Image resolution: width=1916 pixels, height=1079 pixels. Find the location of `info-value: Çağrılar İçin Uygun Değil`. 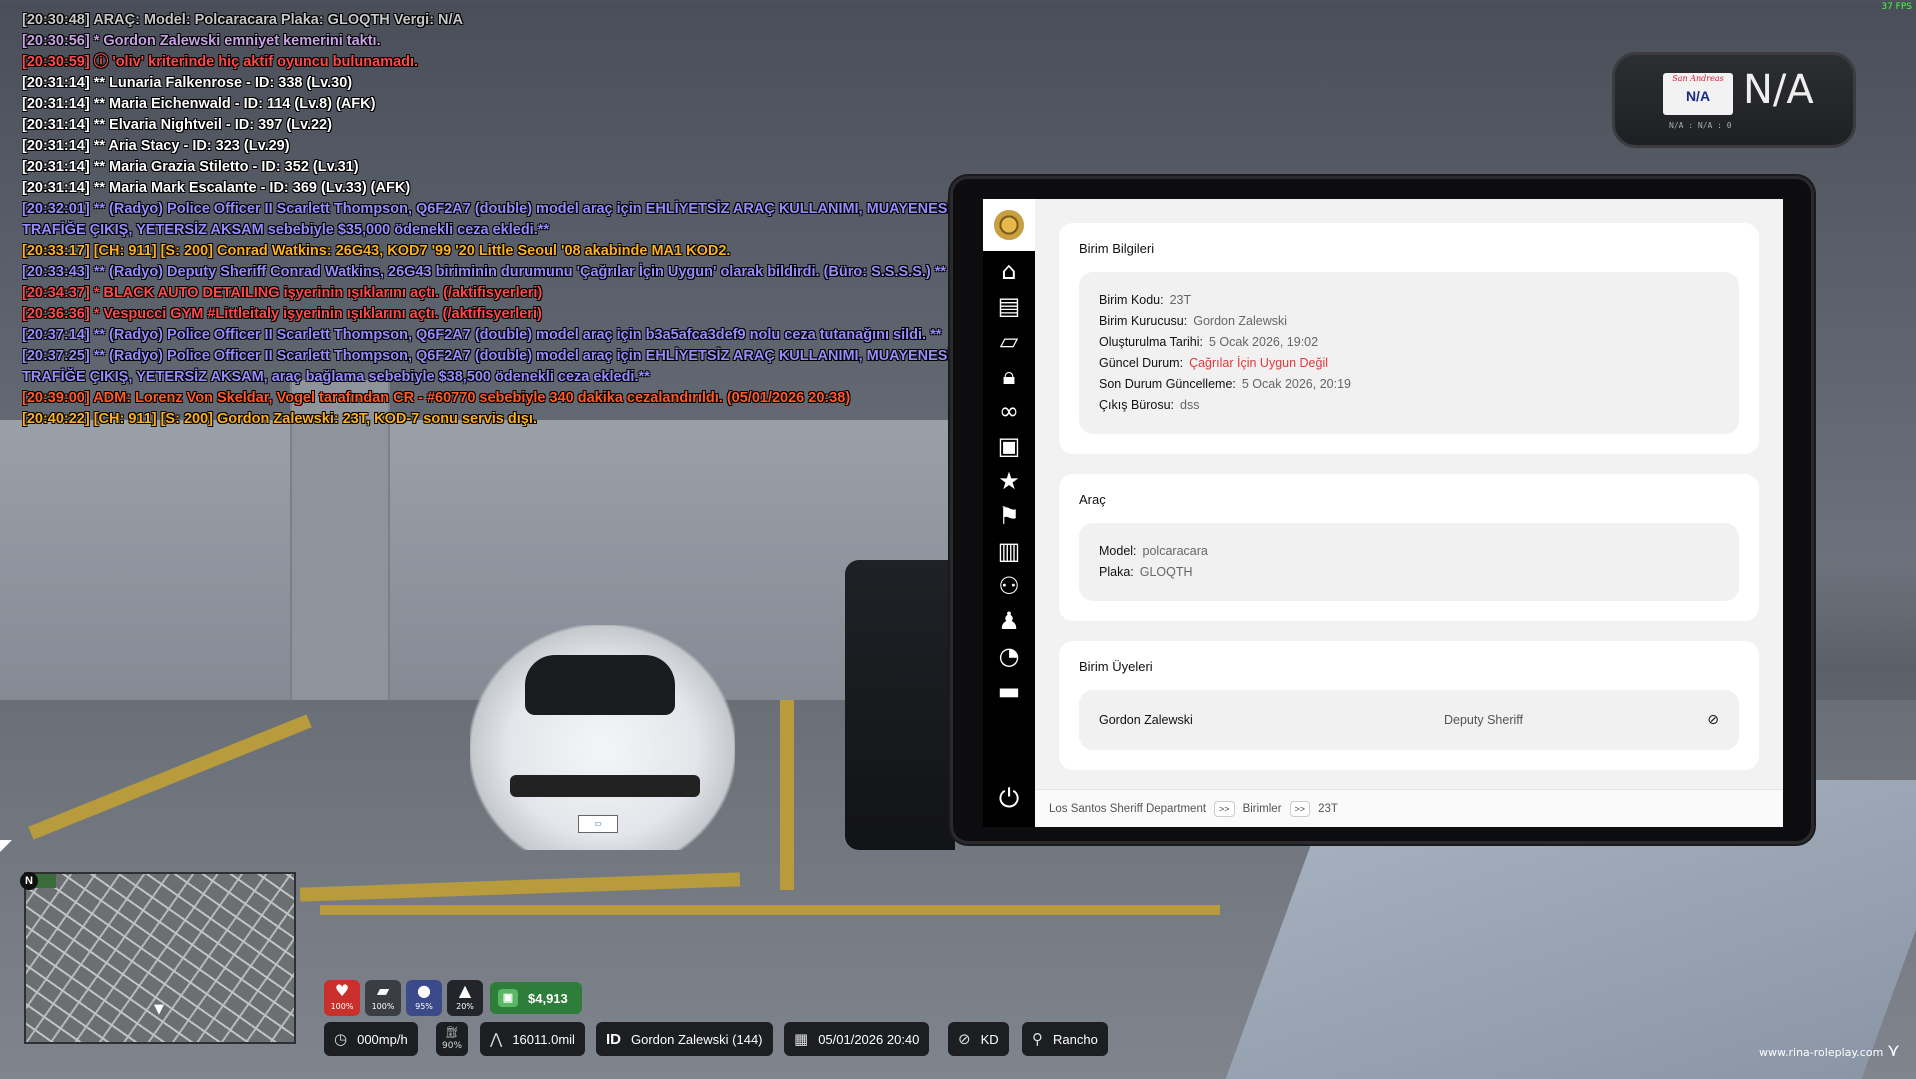

info-value: Çağrılar İçin Uygun Değil is located at coordinates (1259, 363).